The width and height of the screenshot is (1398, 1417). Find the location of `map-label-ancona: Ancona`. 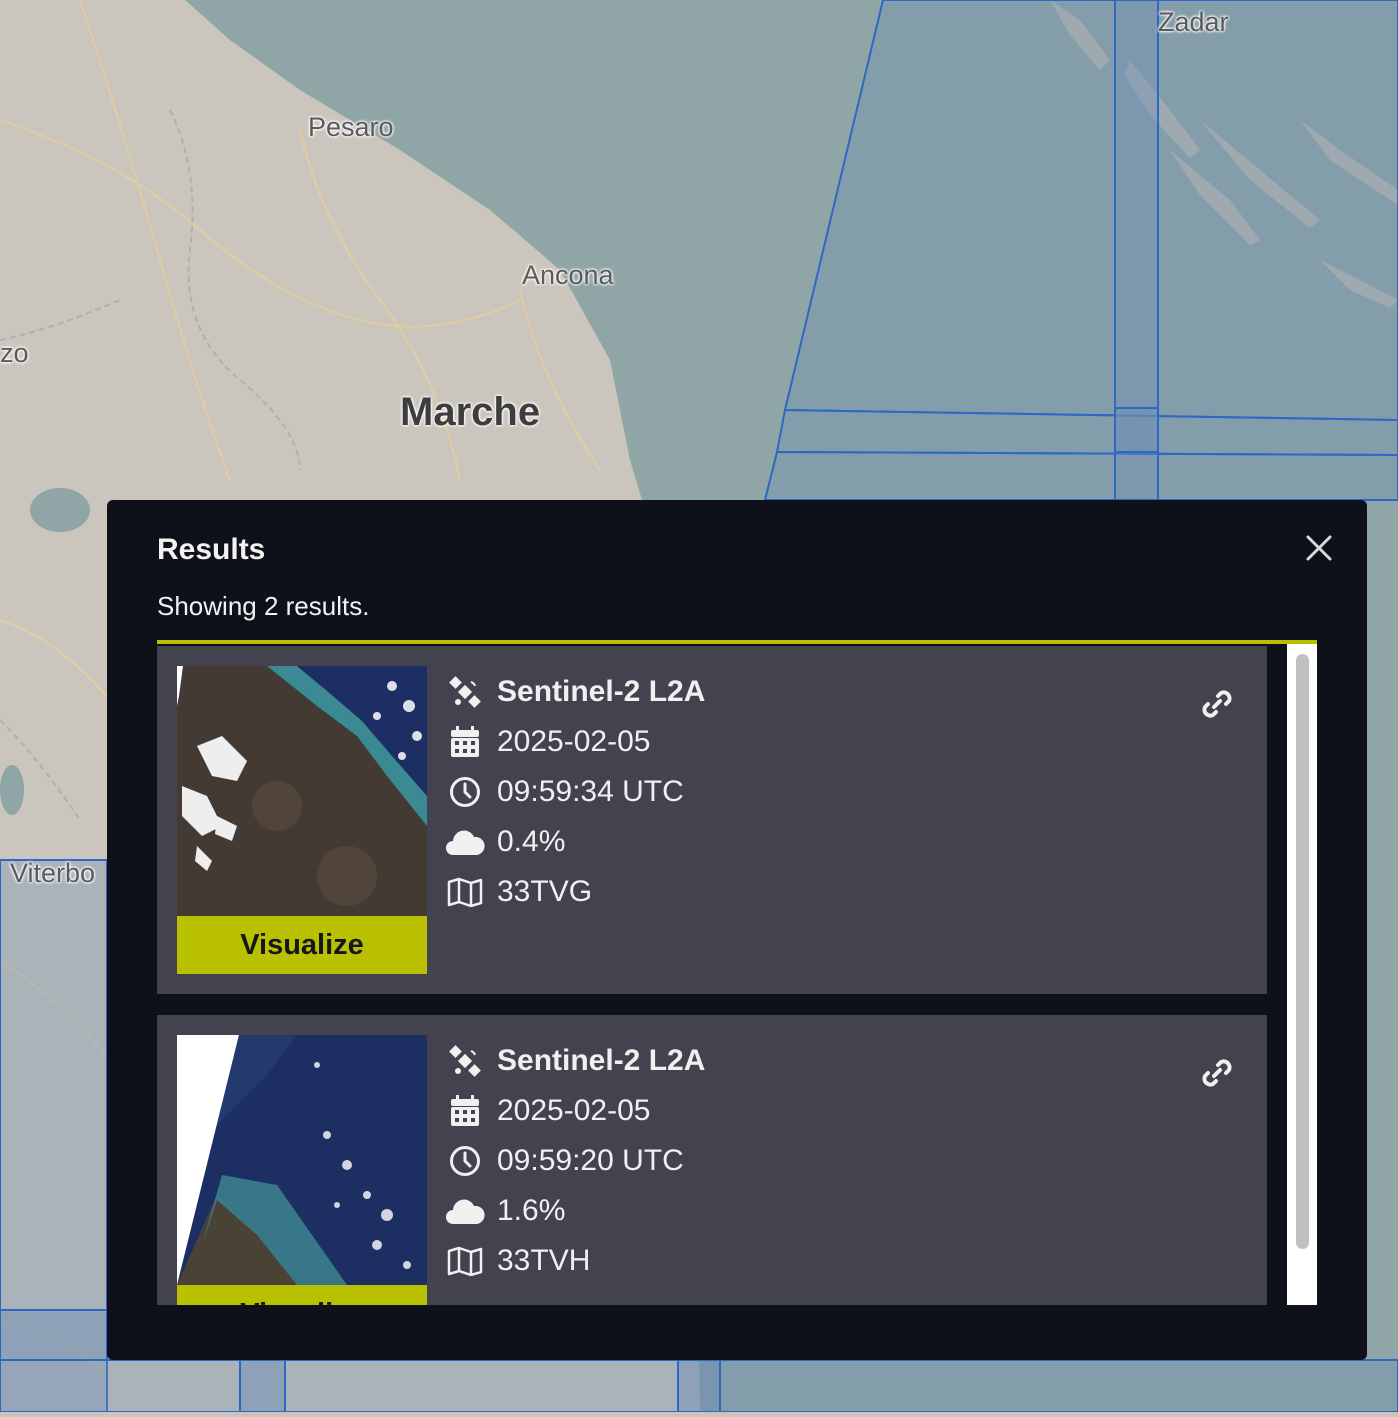

map-label-ancona: Ancona is located at coordinates (568, 275).